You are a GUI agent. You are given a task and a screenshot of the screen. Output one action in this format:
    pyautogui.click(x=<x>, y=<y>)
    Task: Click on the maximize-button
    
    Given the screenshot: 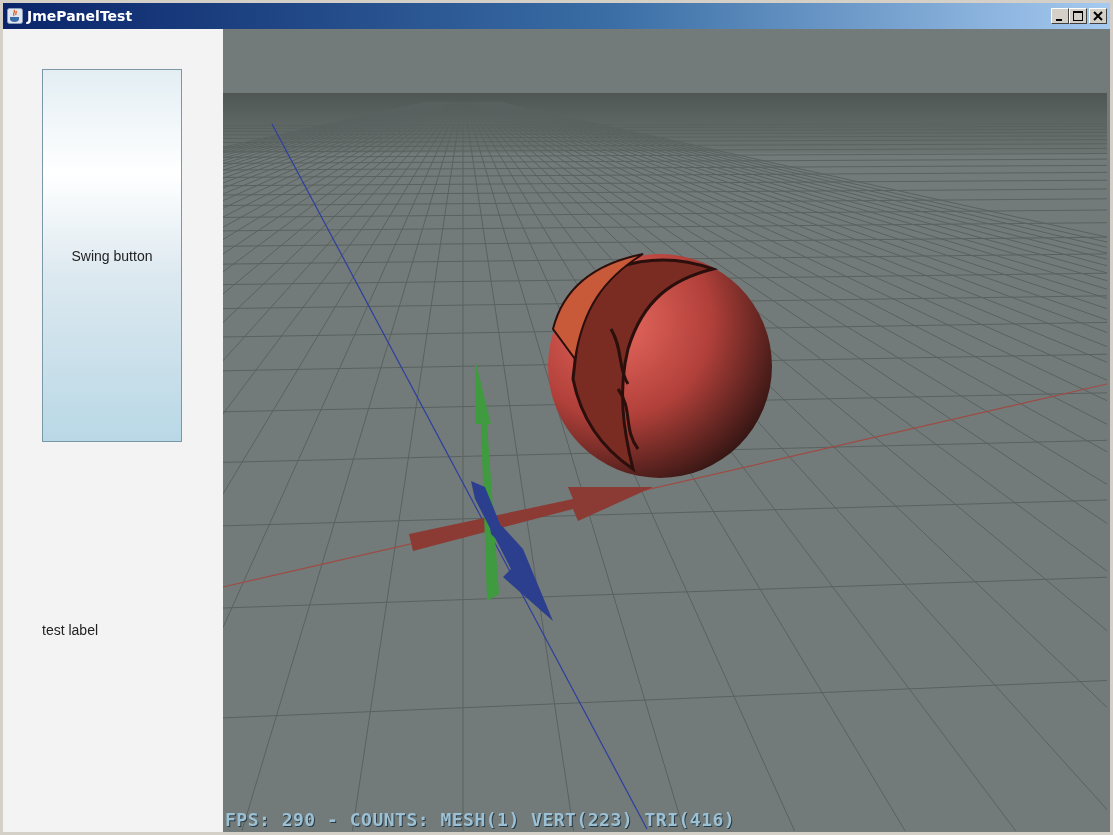 What is the action you would take?
    pyautogui.click(x=1078, y=16)
    